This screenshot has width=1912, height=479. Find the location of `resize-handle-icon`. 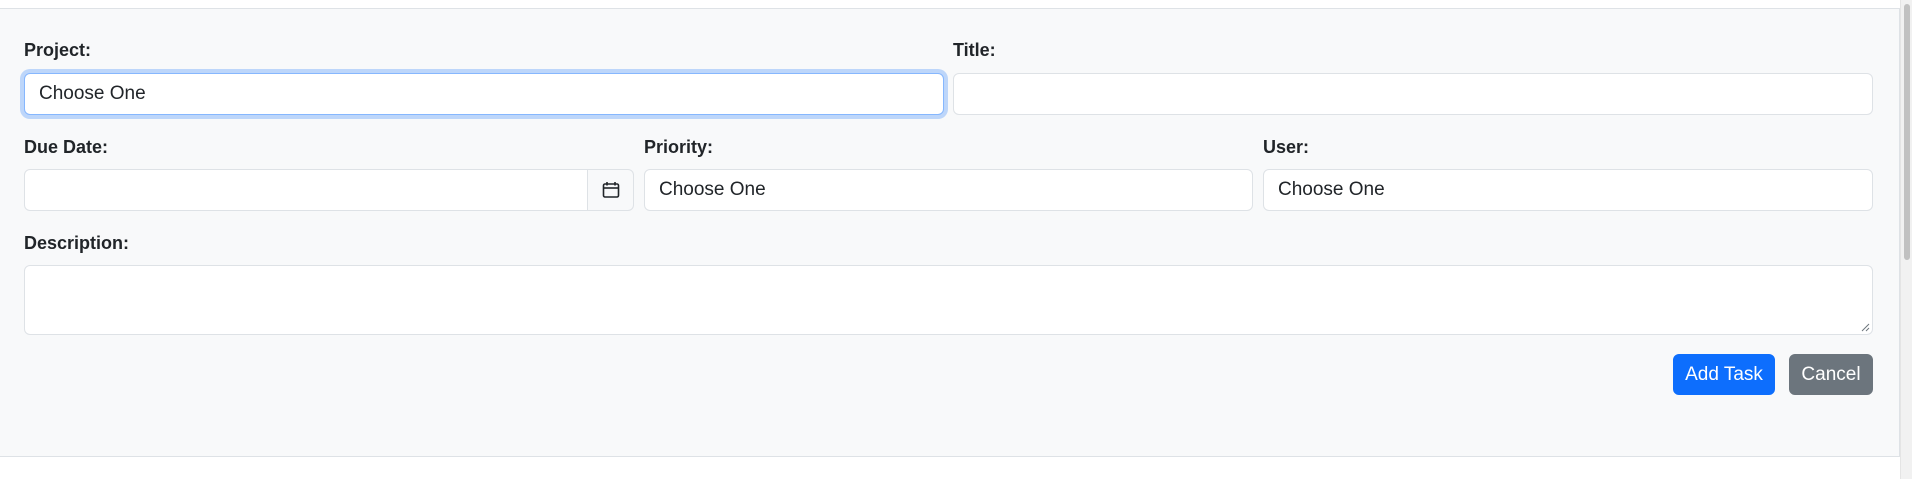

resize-handle-icon is located at coordinates (1865, 327).